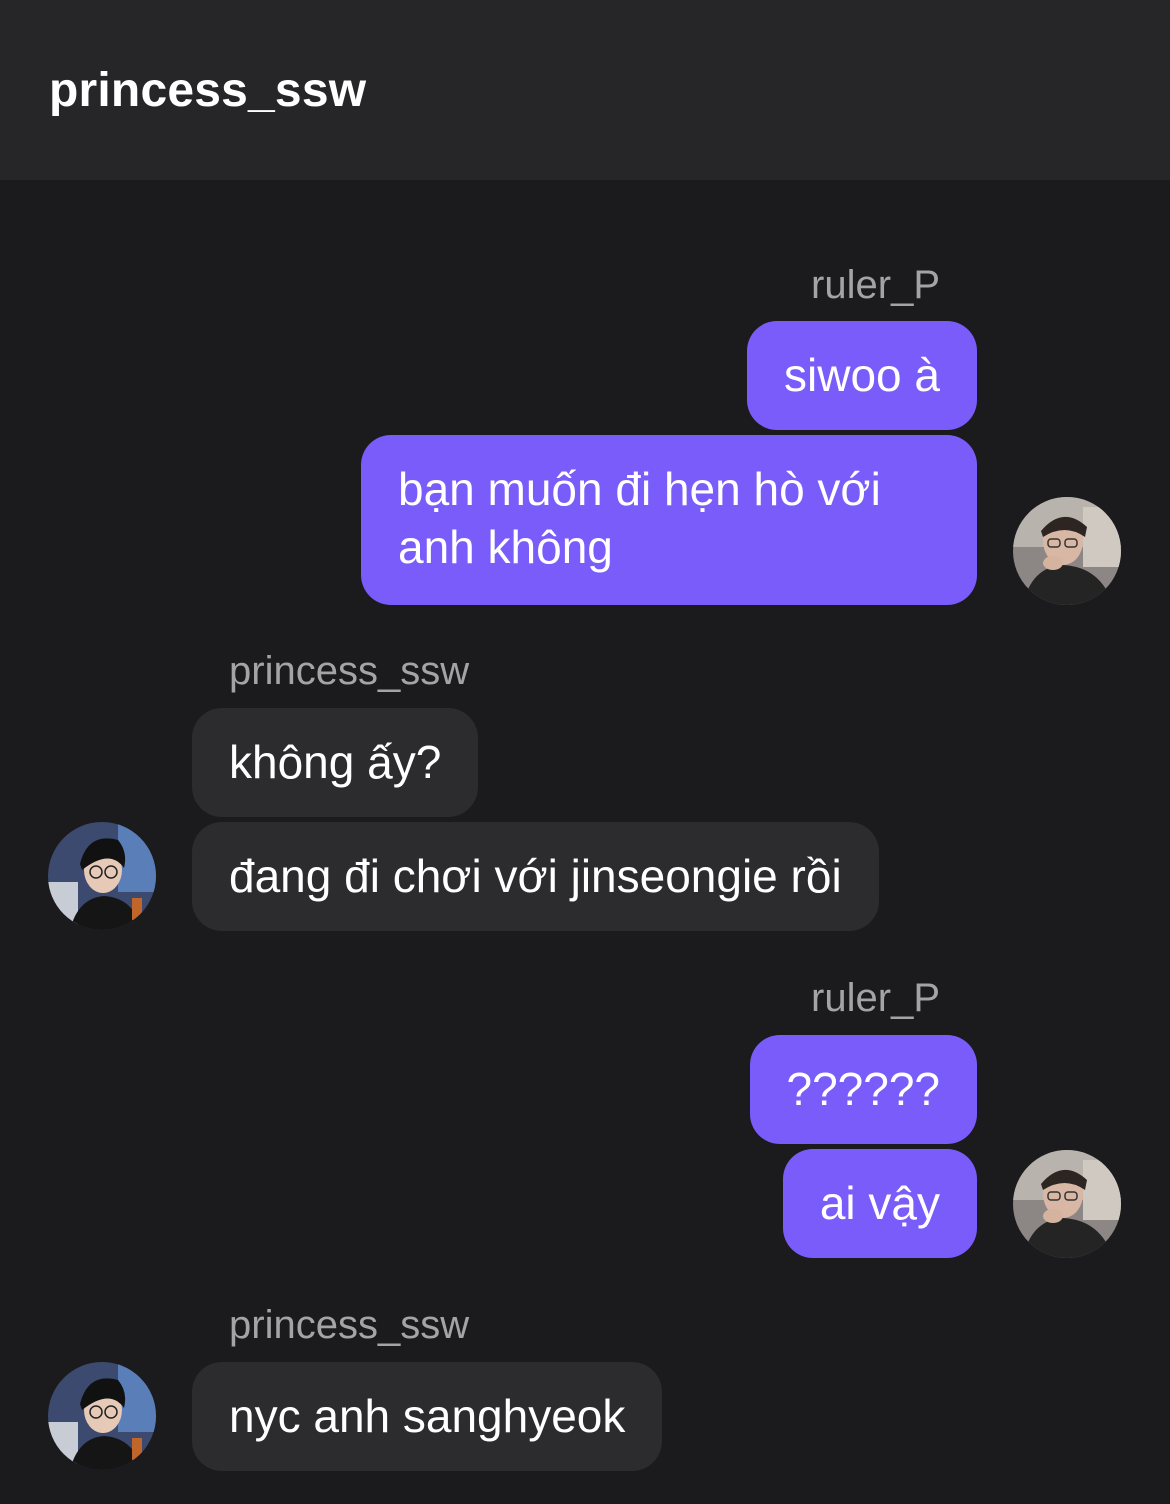  What do you see at coordinates (535, 876) in the screenshot?
I see `message-bubble-incoming: đang đi chơi với jinseongie rồi` at bounding box center [535, 876].